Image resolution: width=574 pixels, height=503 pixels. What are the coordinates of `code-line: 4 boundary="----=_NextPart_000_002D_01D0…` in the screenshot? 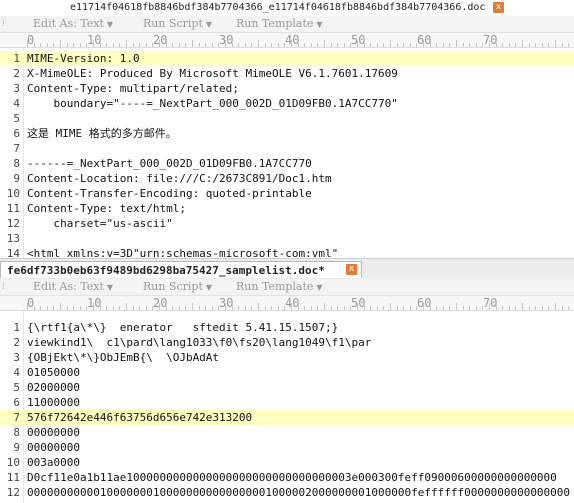 It's located at (287, 103).